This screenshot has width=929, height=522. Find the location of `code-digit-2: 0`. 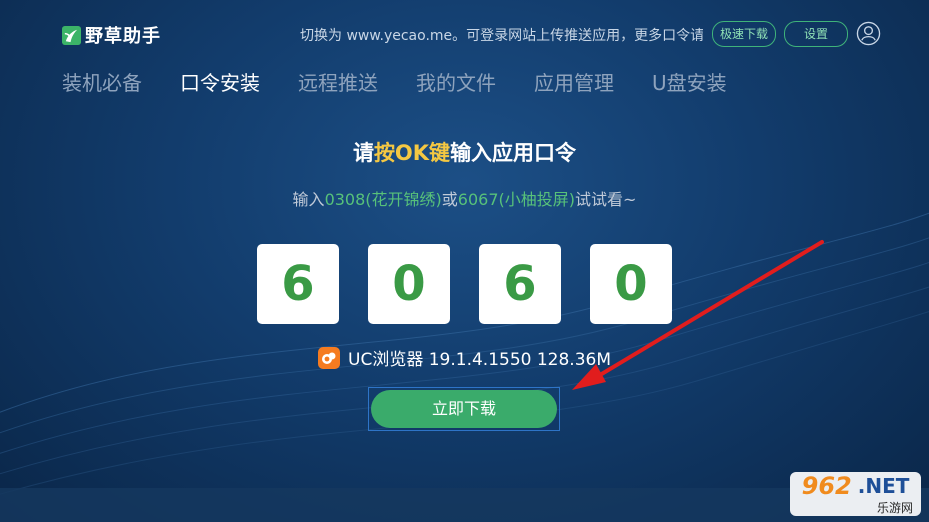

code-digit-2: 0 is located at coordinates (409, 284).